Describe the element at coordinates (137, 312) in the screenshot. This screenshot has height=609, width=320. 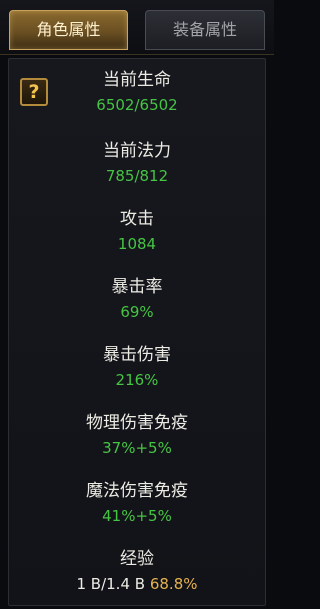
I see `stat-value: 69%` at that location.